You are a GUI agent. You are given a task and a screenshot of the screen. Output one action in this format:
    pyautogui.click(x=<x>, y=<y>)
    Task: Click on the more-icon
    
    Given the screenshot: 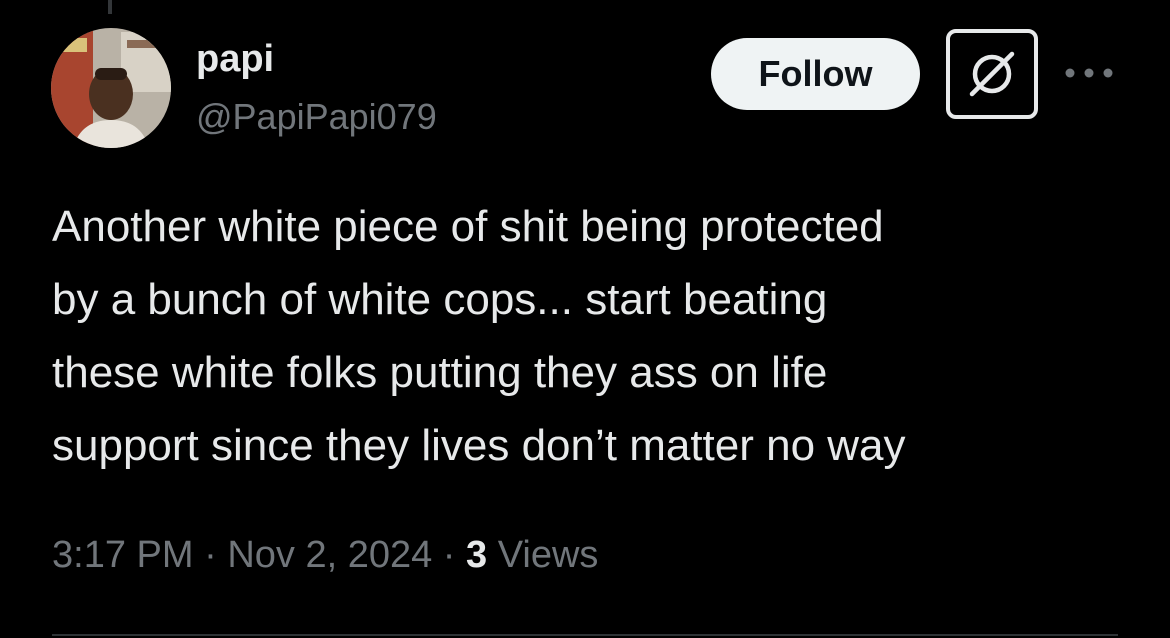 What is the action you would take?
    pyautogui.click(x=1089, y=73)
    